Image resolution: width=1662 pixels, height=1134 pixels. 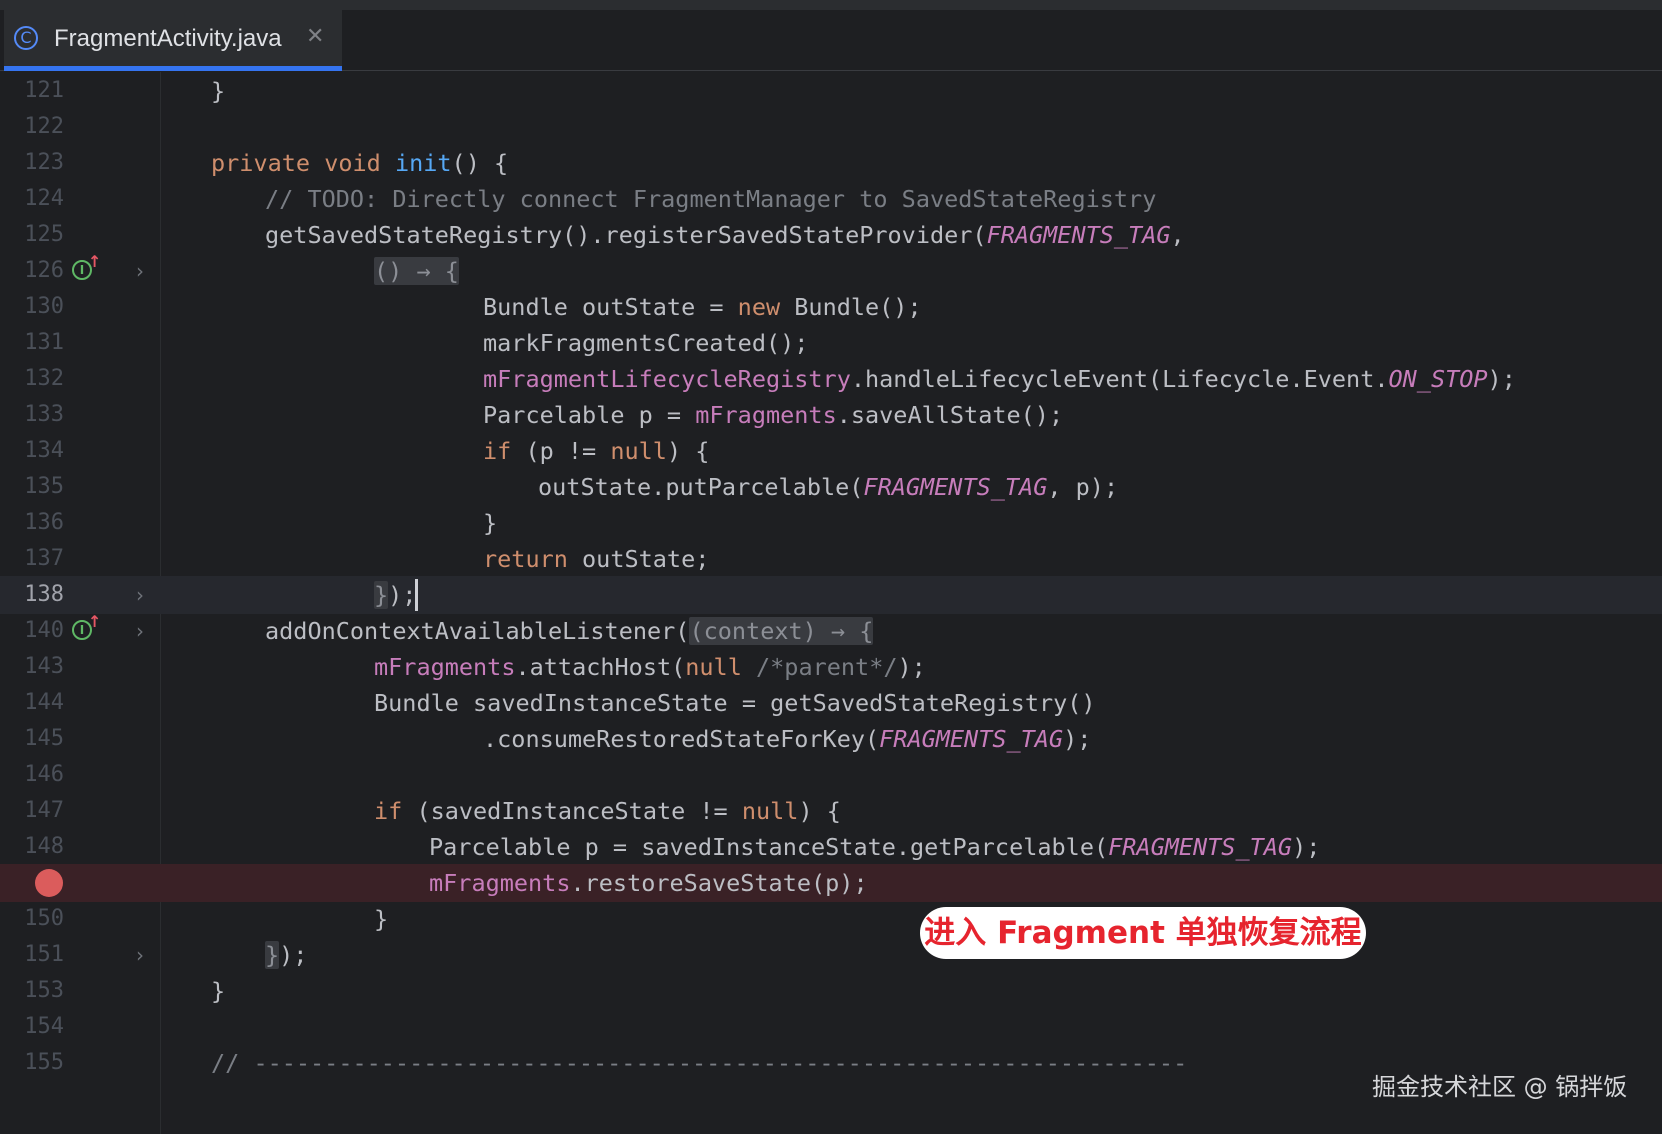 I want to click on close-icon: ✕, so click(x=315, y=37).